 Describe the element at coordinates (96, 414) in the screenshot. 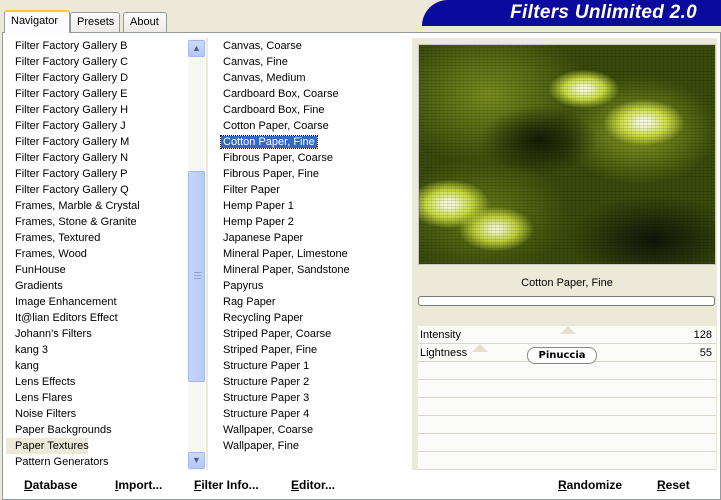

I see `category-item: Noise Filters` at that location.